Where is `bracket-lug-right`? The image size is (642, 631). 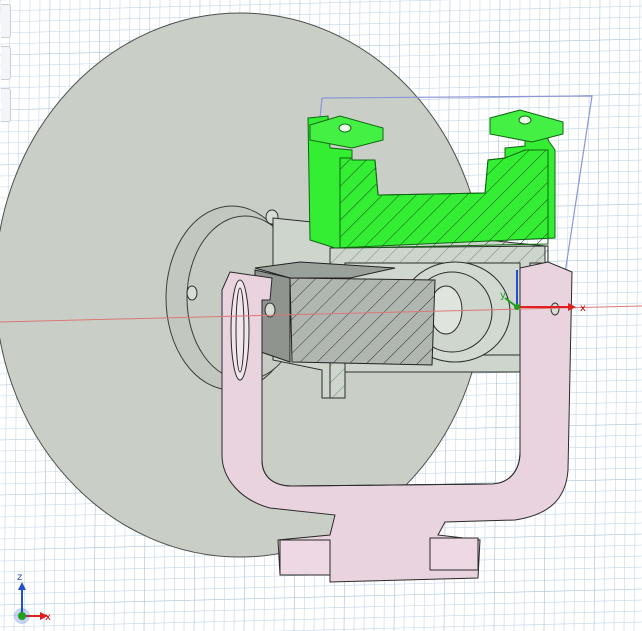 bracket-lug-right is located at coordinates (526, 126).